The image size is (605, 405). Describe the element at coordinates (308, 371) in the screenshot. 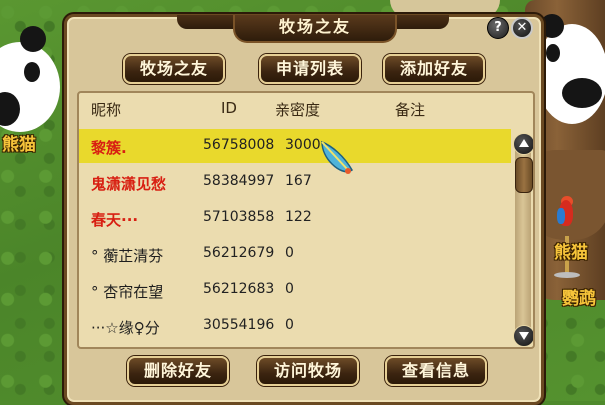

I see `visit-ranch-button: 访问牧场` at that location.